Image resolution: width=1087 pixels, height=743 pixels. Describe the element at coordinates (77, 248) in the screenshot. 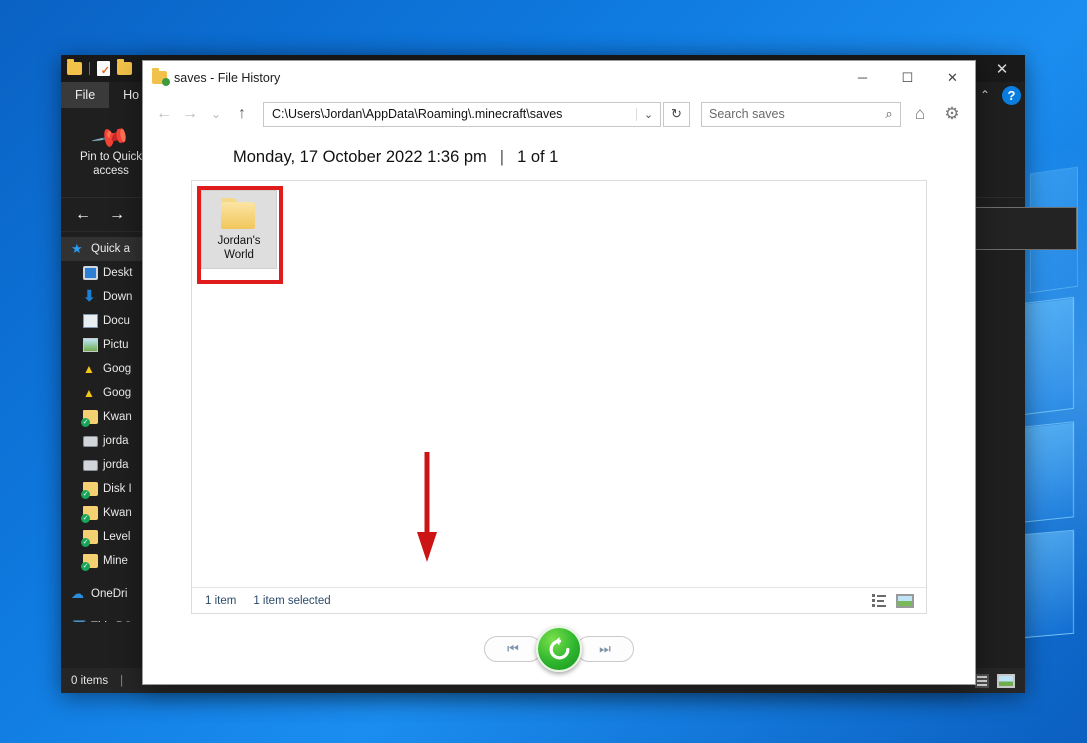

I see `star-icon: ★` at that location.